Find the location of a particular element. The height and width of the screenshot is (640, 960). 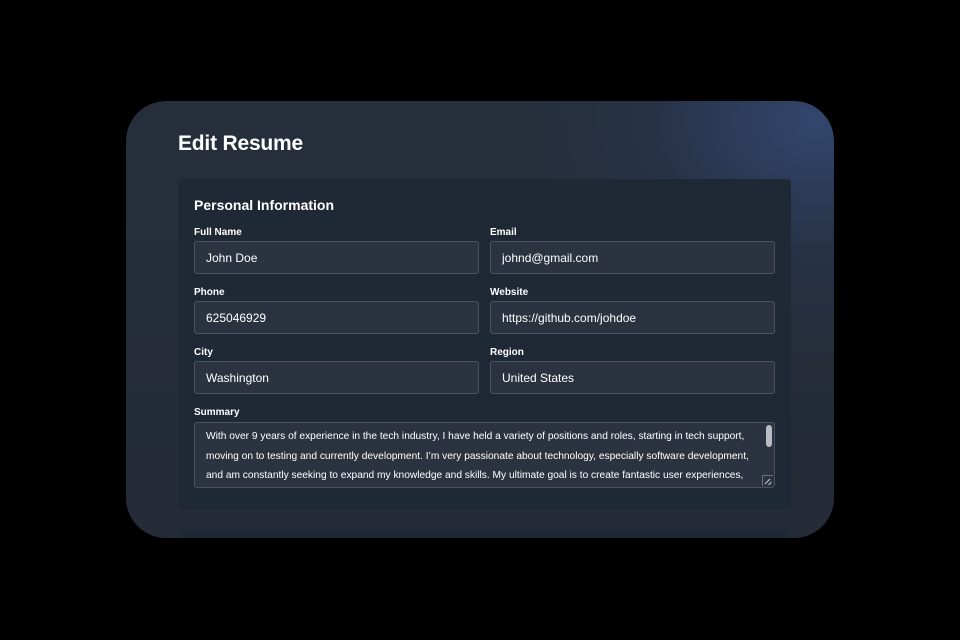

email-label: Email is located at coordinates (503, 232).